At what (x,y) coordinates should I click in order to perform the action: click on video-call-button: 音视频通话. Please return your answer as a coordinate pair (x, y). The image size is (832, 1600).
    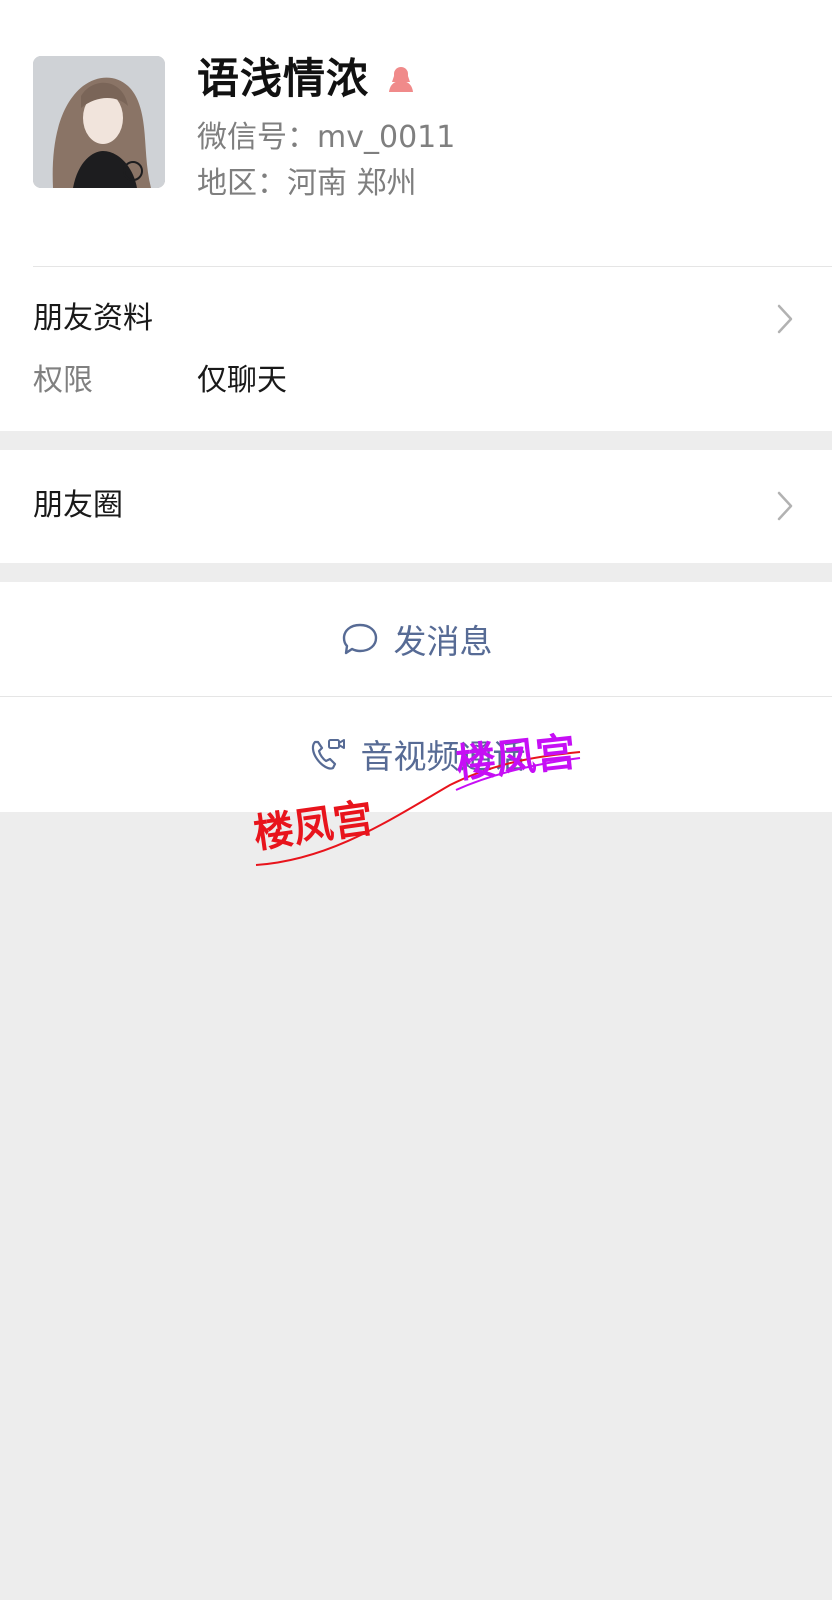
    Looking at the image, I should click on (416, 754).